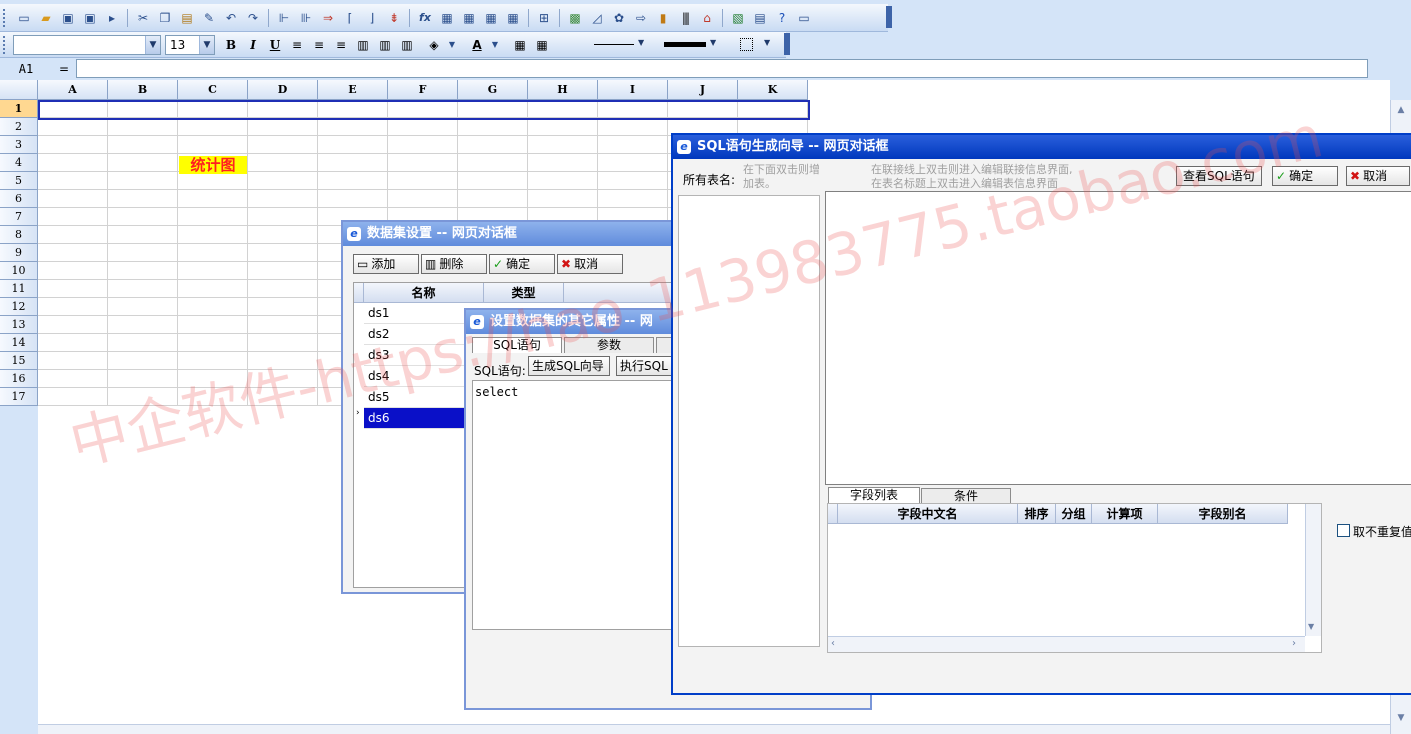 This screenshot has width=1411, height=734. Describe the element at coordinates (213, 165) in the screenshot. I see `chart-title-cell: 统计图` at that location.